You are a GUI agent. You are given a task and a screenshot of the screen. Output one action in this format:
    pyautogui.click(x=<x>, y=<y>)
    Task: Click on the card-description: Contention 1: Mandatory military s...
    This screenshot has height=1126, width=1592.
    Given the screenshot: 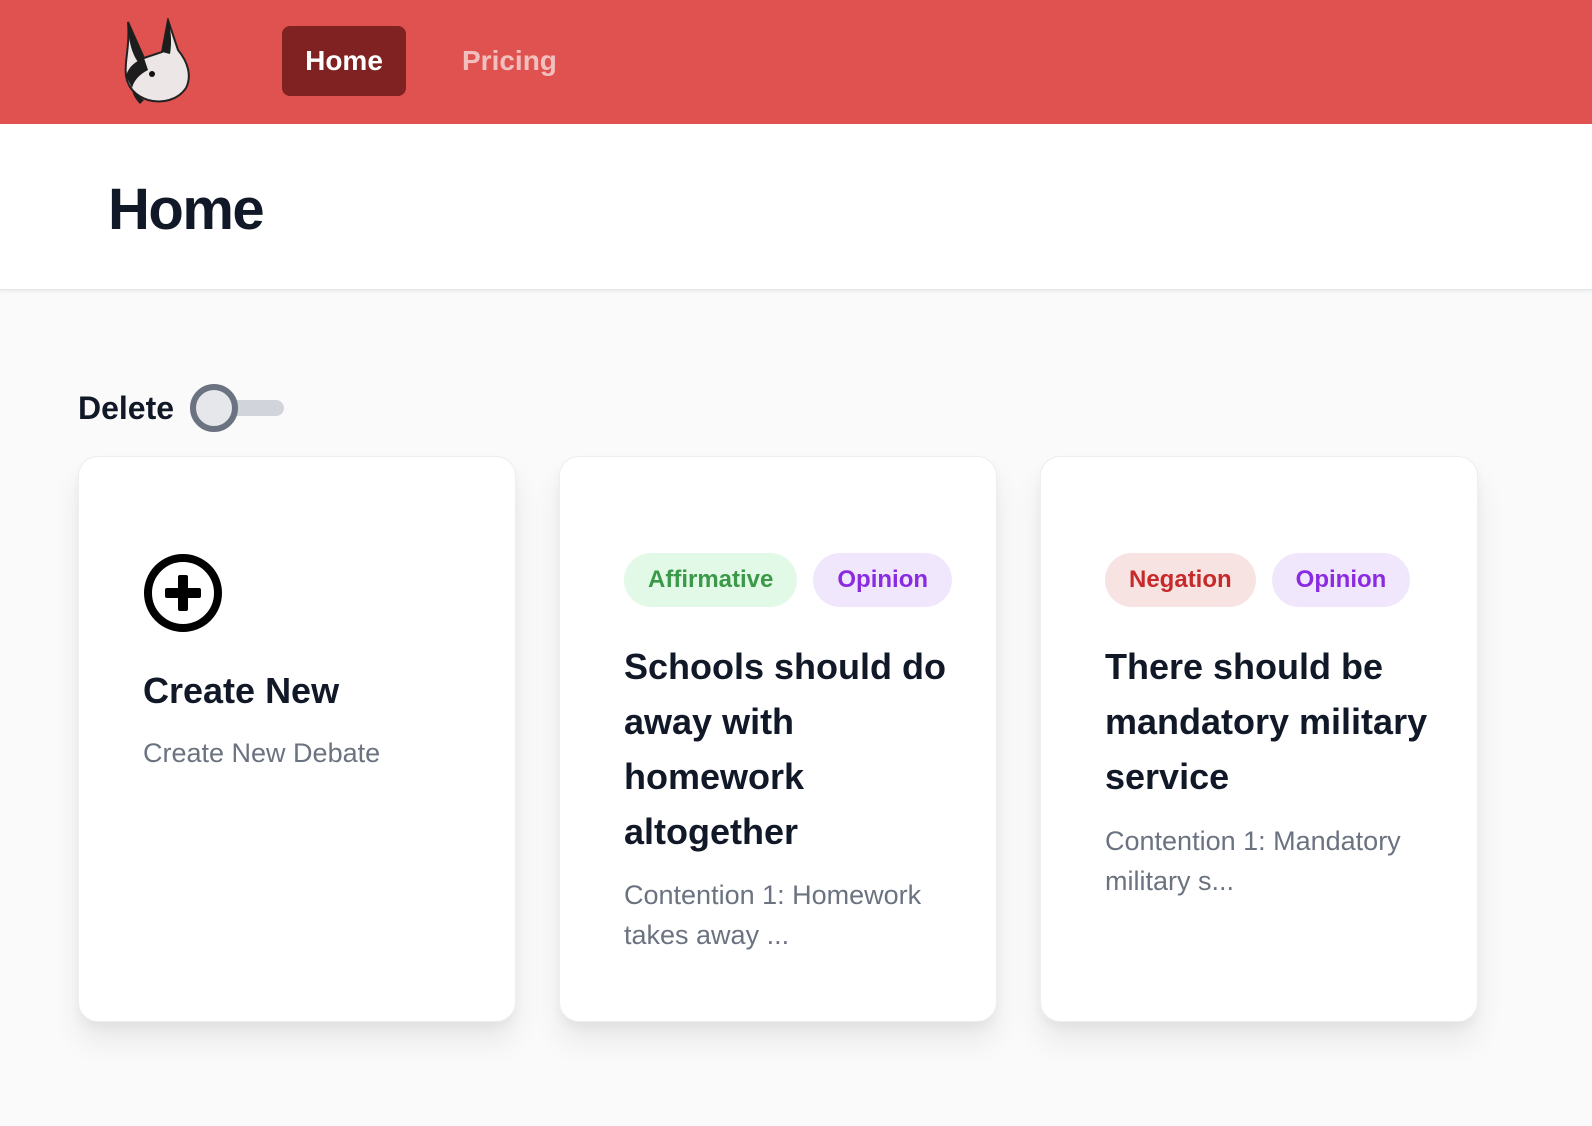 What is the action you would take?
    pyautogui.click(x=1253, y=861)
    